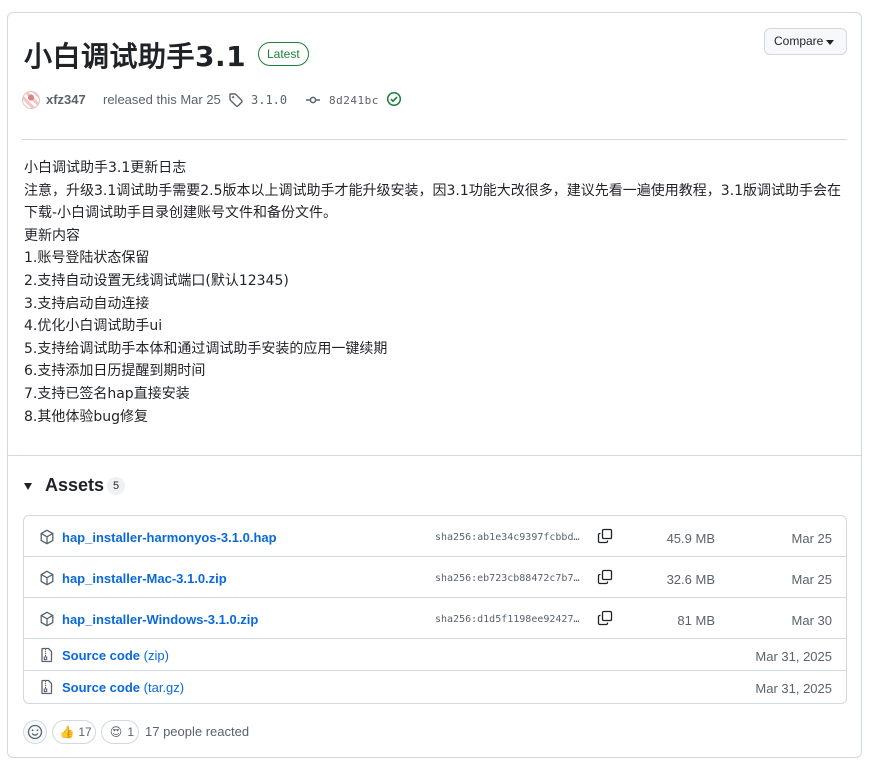 The height and width of the screenshot is (767, 873). I want to click on check-circle-icon, so click(394, 100).